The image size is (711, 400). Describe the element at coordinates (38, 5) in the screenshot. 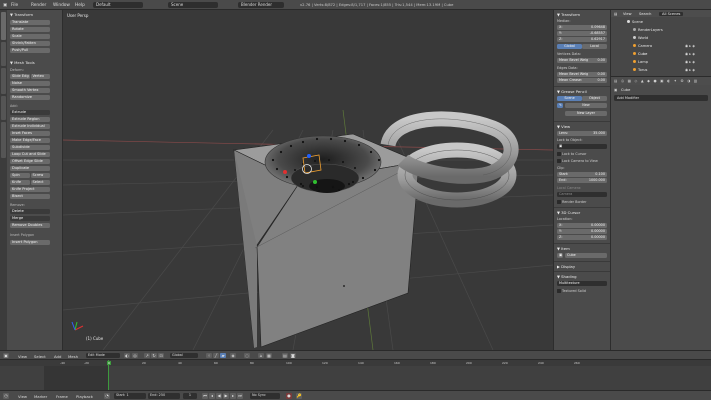

I see `menu-render: Render` at that location.